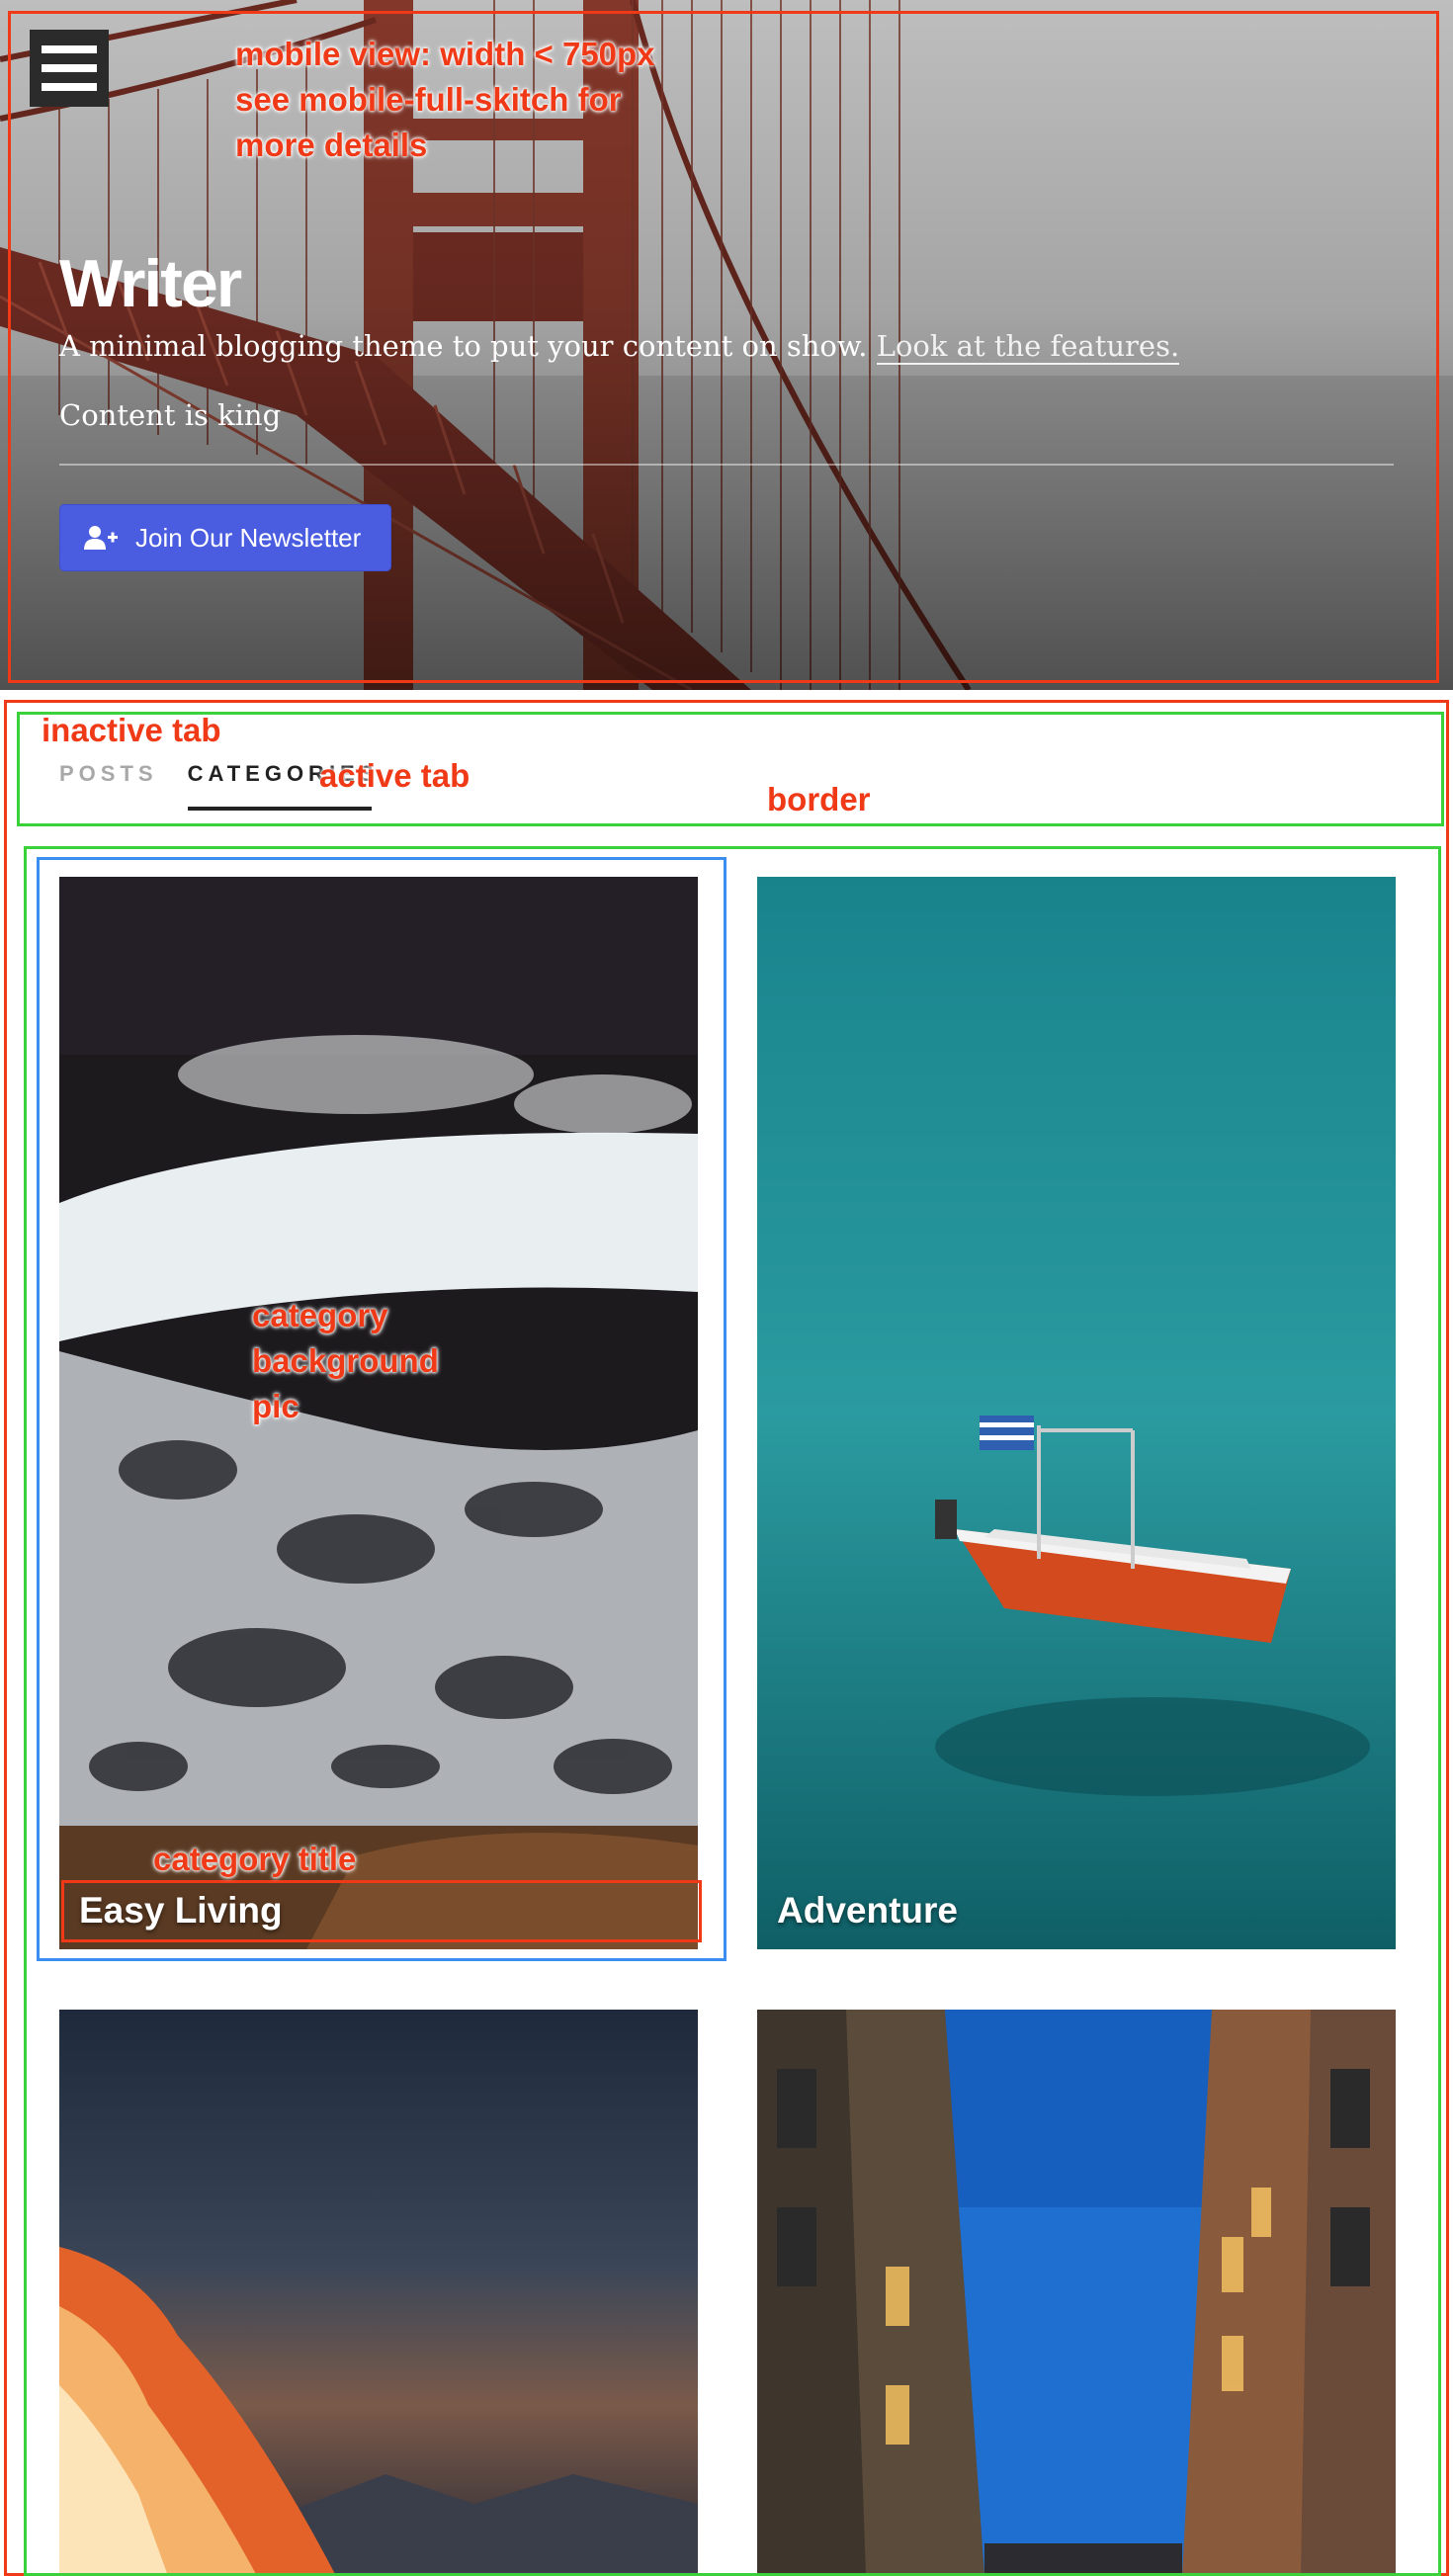 The width and height of the screenshot is (1453, 2576). Describe the element at coordinates (249, 537) in the screenshot. I see `newsletter-button-label: Join Our Newsletter` at that location.